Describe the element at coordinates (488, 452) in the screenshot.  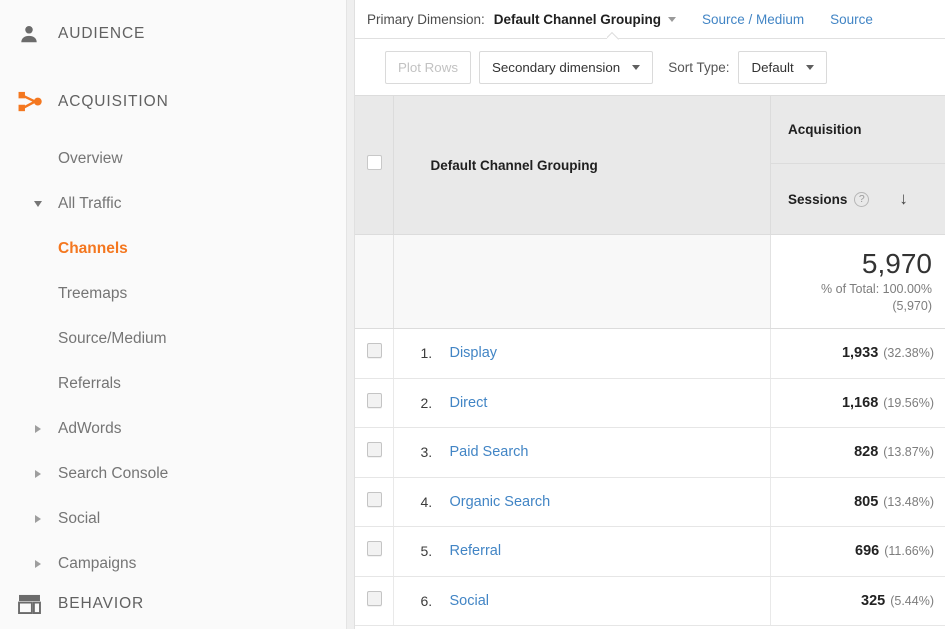
I see `row-channel-link: Paid Search` at that location.